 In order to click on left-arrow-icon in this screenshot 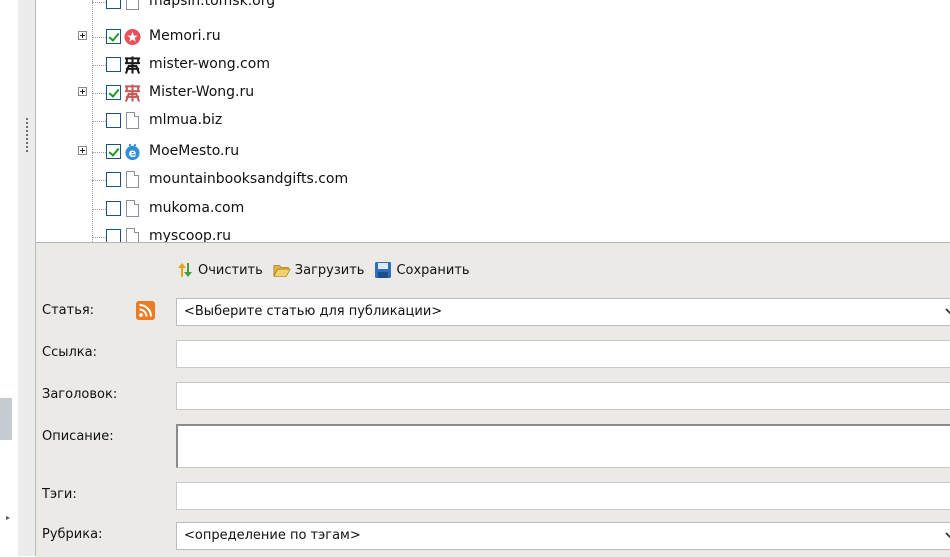, I will do `click(8, 518)`.